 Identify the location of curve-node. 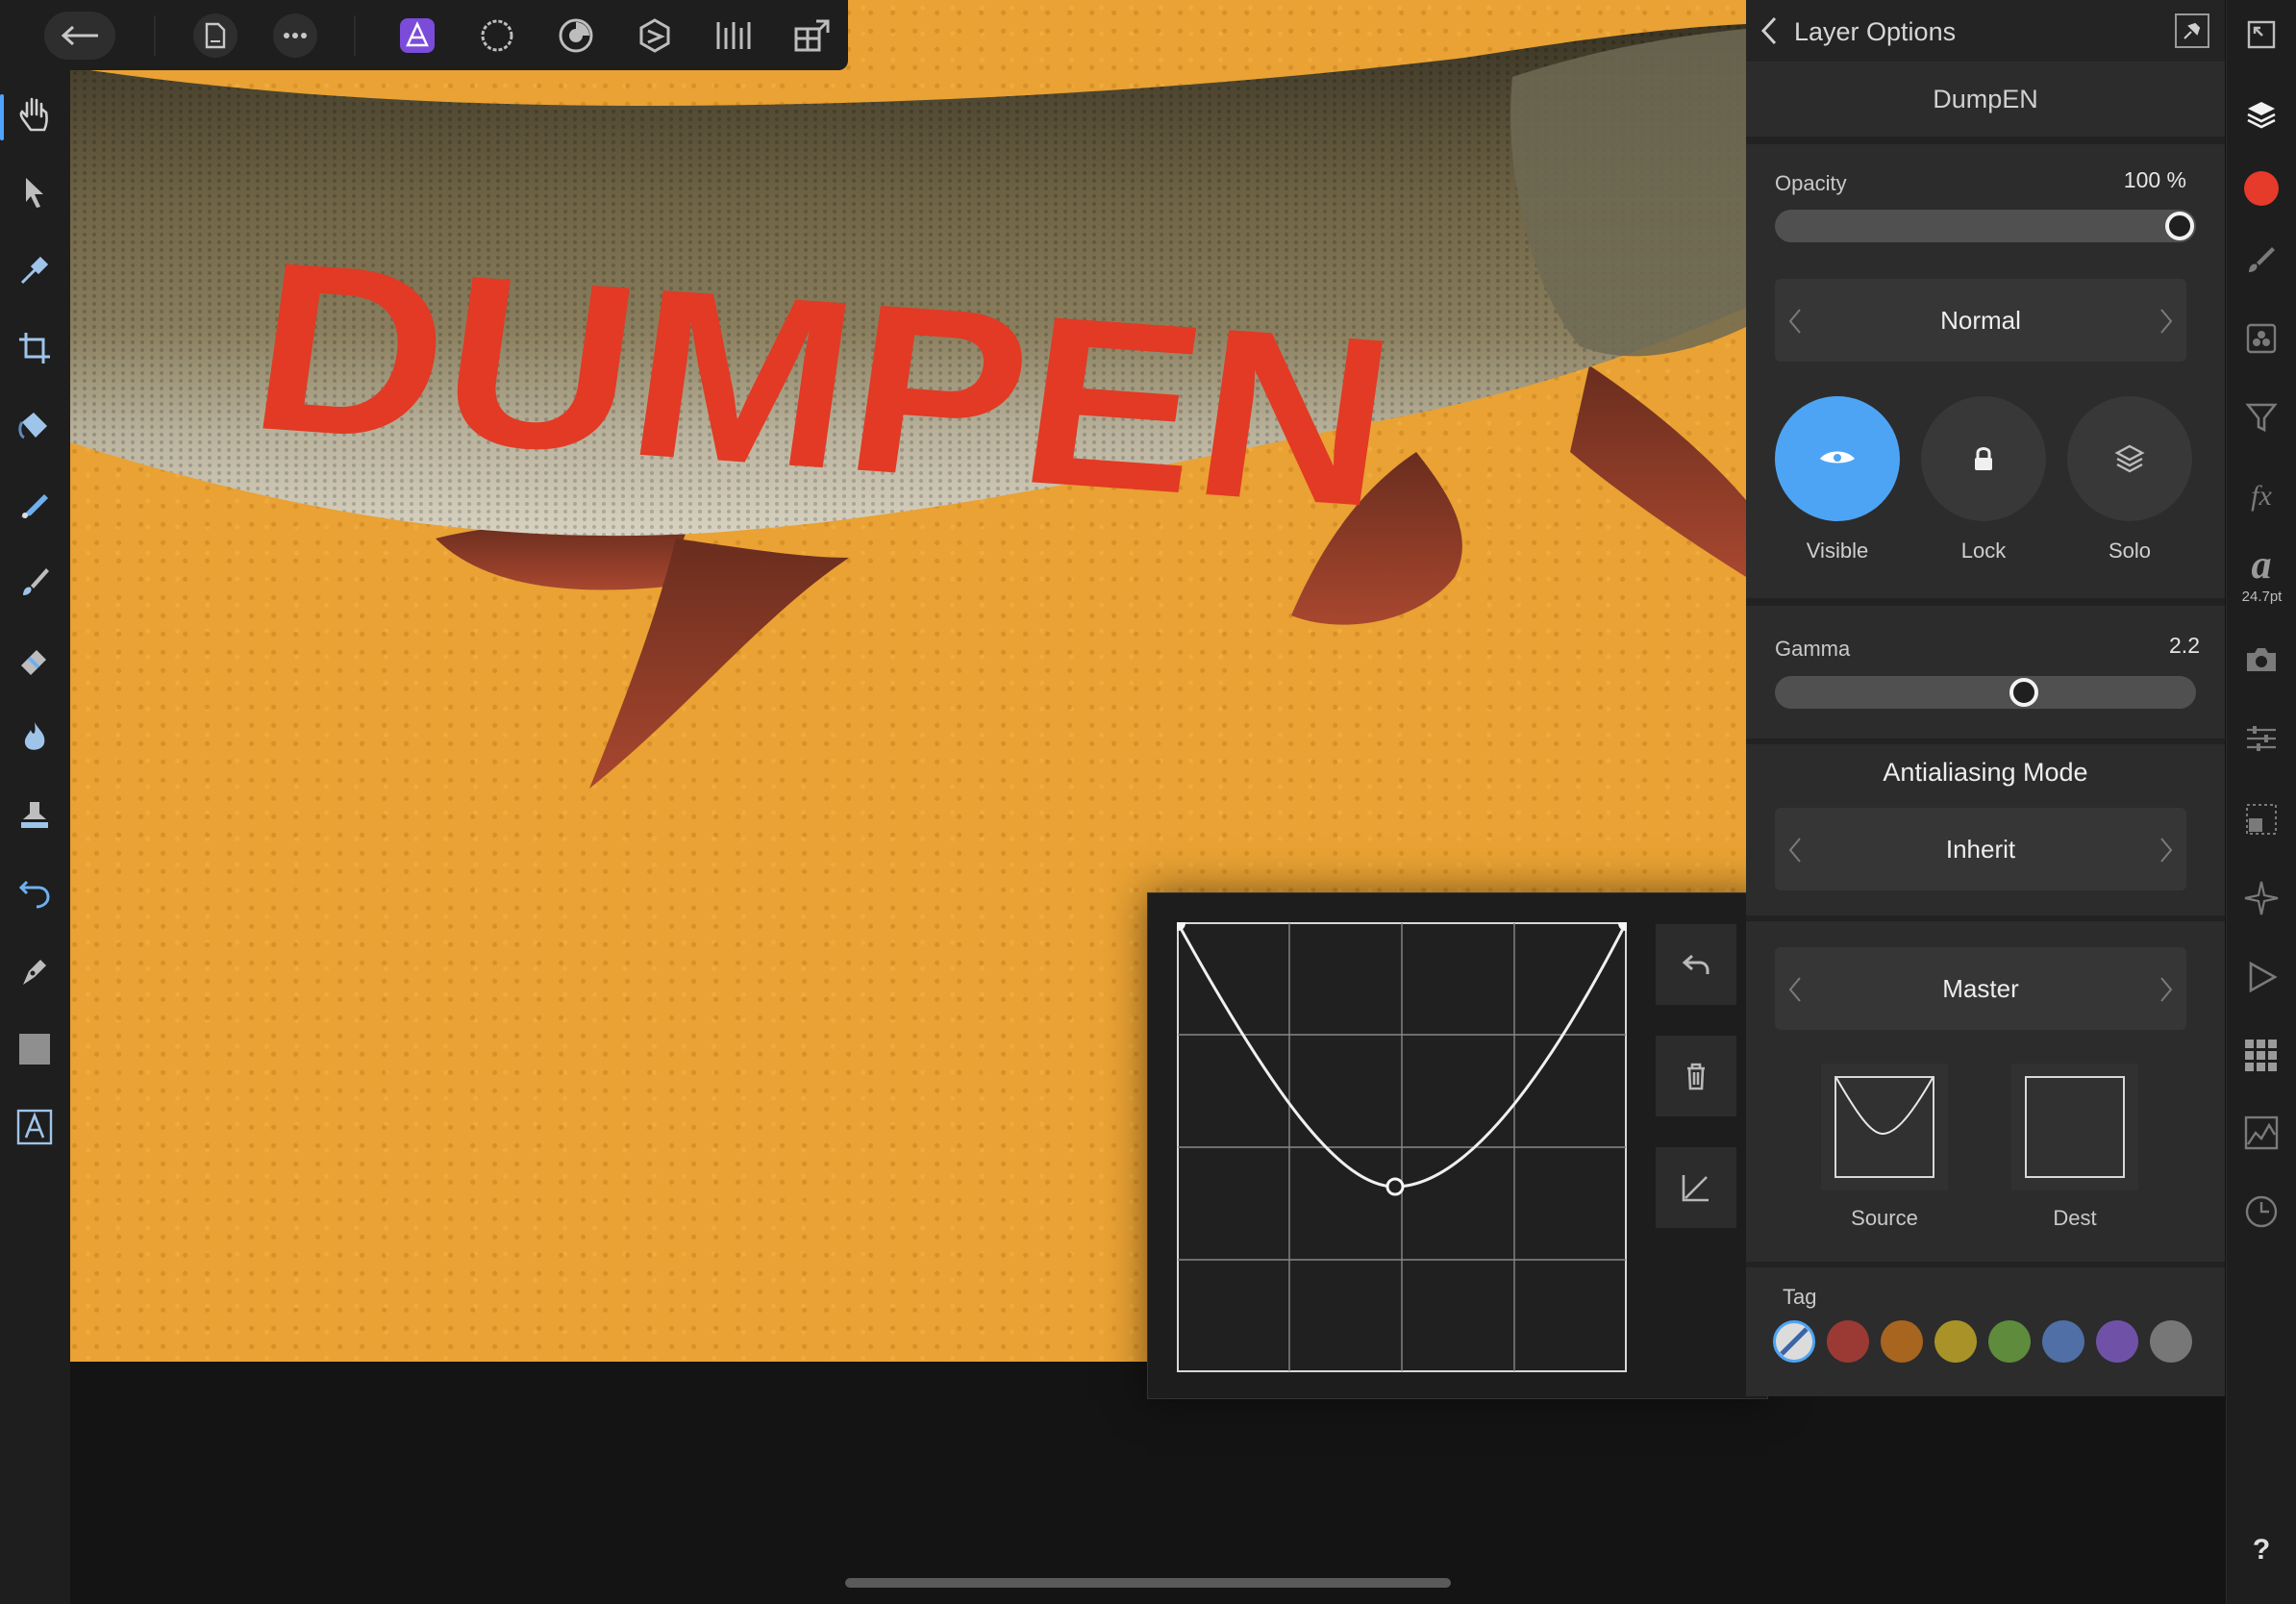
(1395, 1186).